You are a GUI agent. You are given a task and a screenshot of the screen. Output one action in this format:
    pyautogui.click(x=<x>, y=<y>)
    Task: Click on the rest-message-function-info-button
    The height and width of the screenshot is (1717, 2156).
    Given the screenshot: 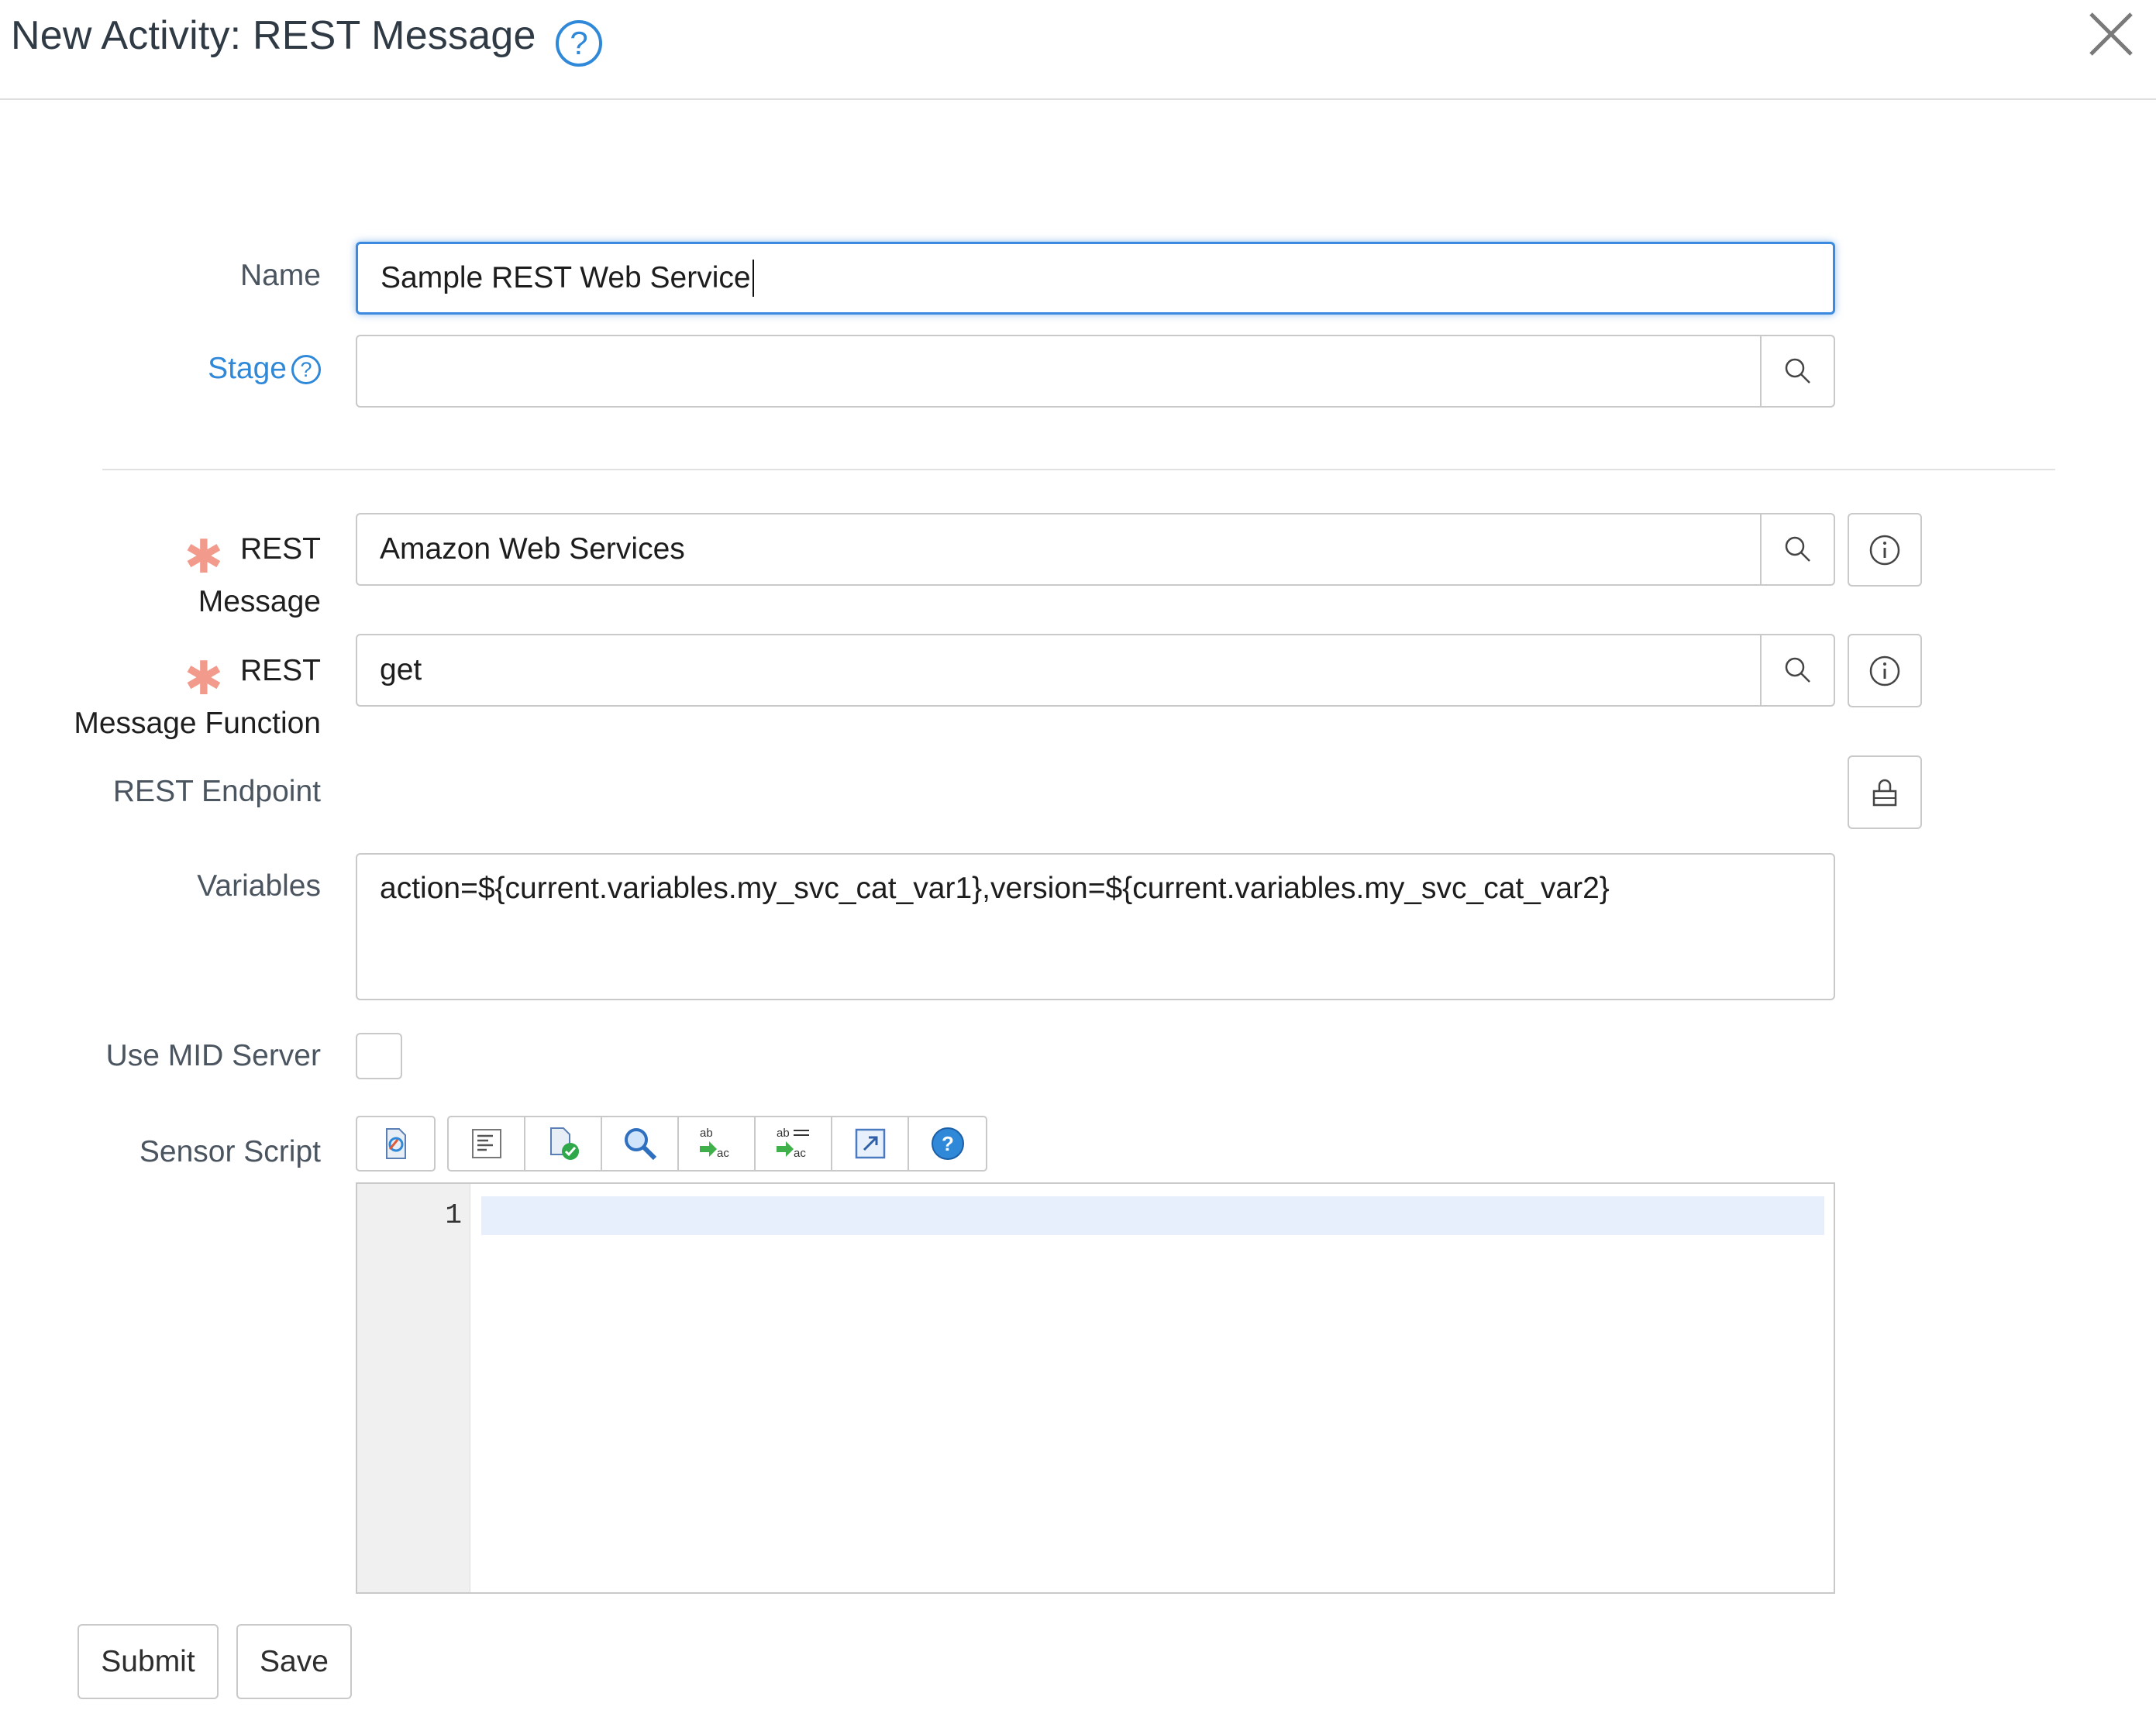 What is the action you would take?
    pyautogui.click(x=1885, y=670)
    